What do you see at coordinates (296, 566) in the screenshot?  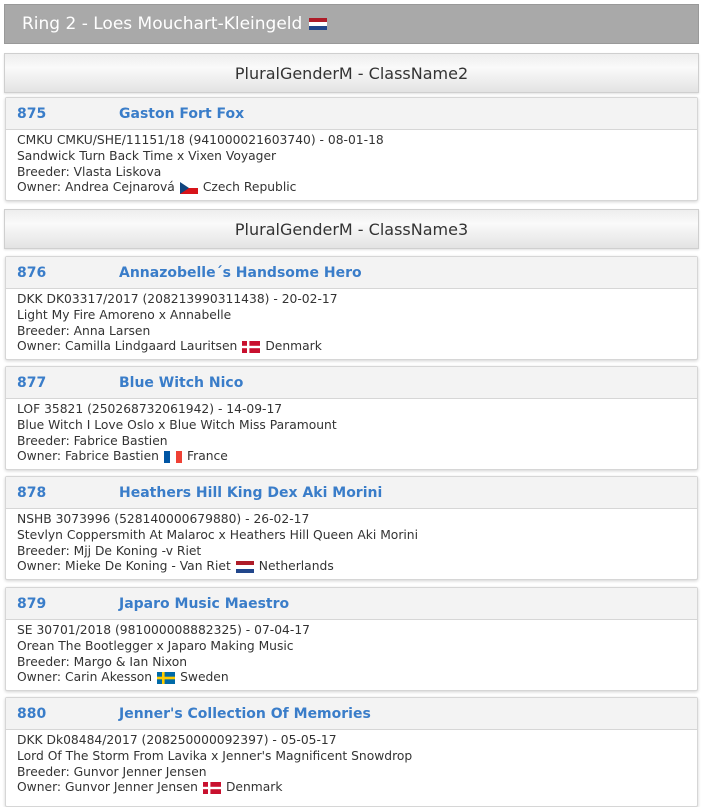 I see `owner-country: Netherlands` at bounding box center [296, 566].